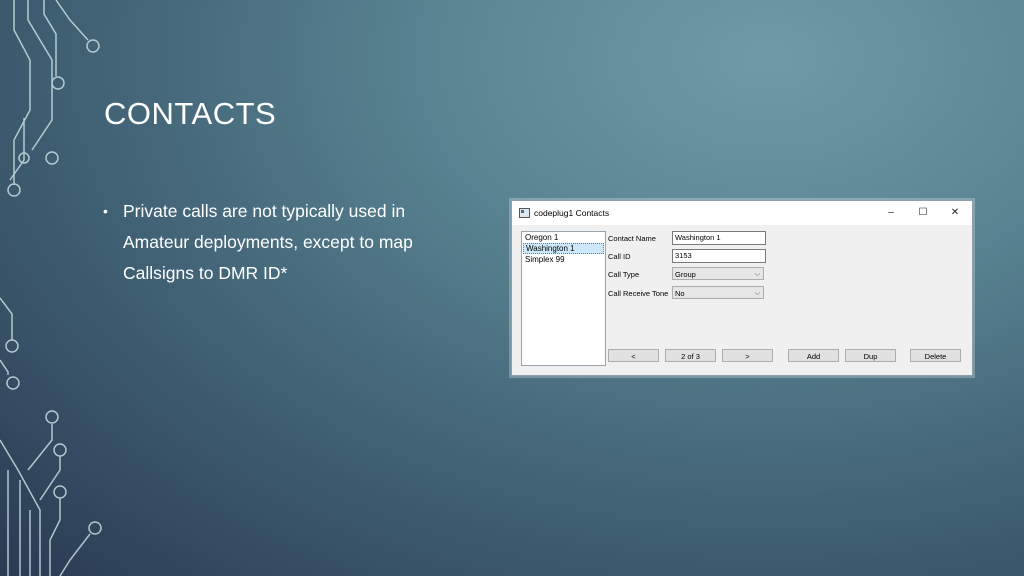  Describe the element at coordinates (563, 237) in the screenshot. I see `list-item: Oregon 1` at that location.